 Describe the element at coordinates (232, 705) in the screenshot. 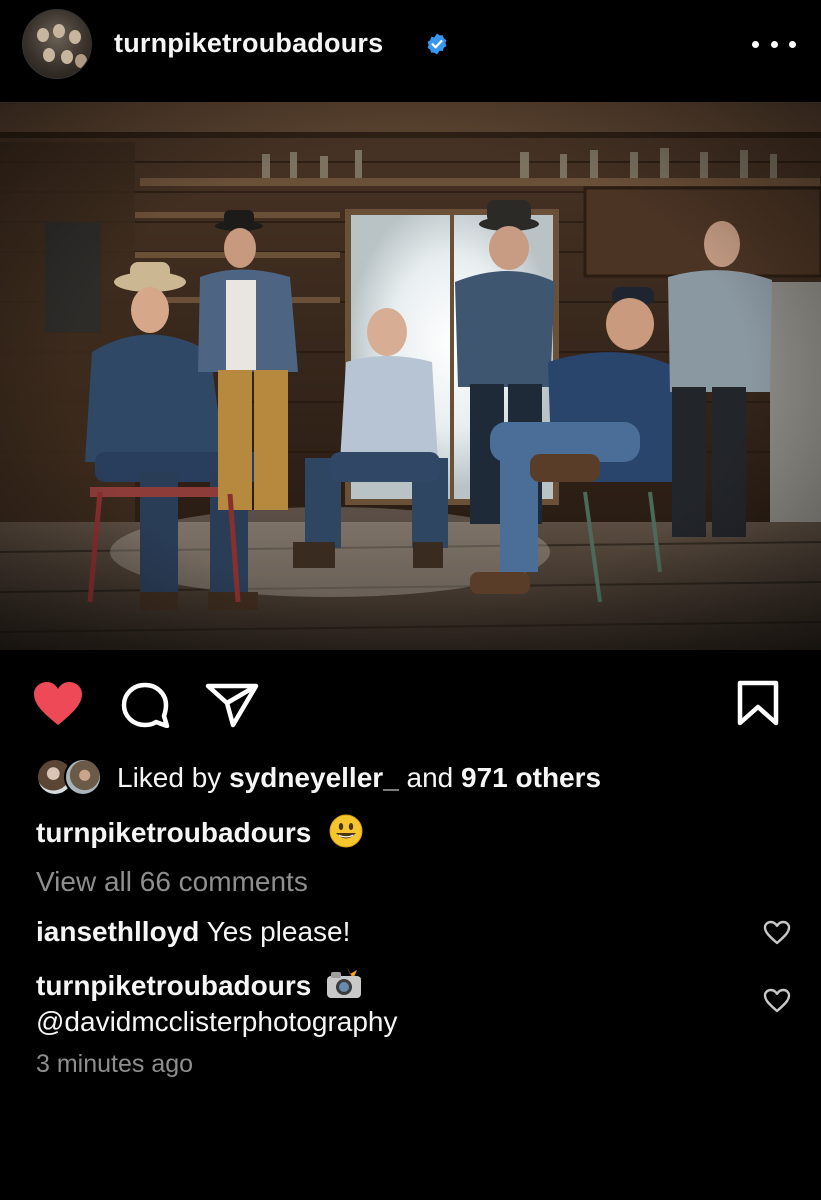

I see `share-icon` at that location.